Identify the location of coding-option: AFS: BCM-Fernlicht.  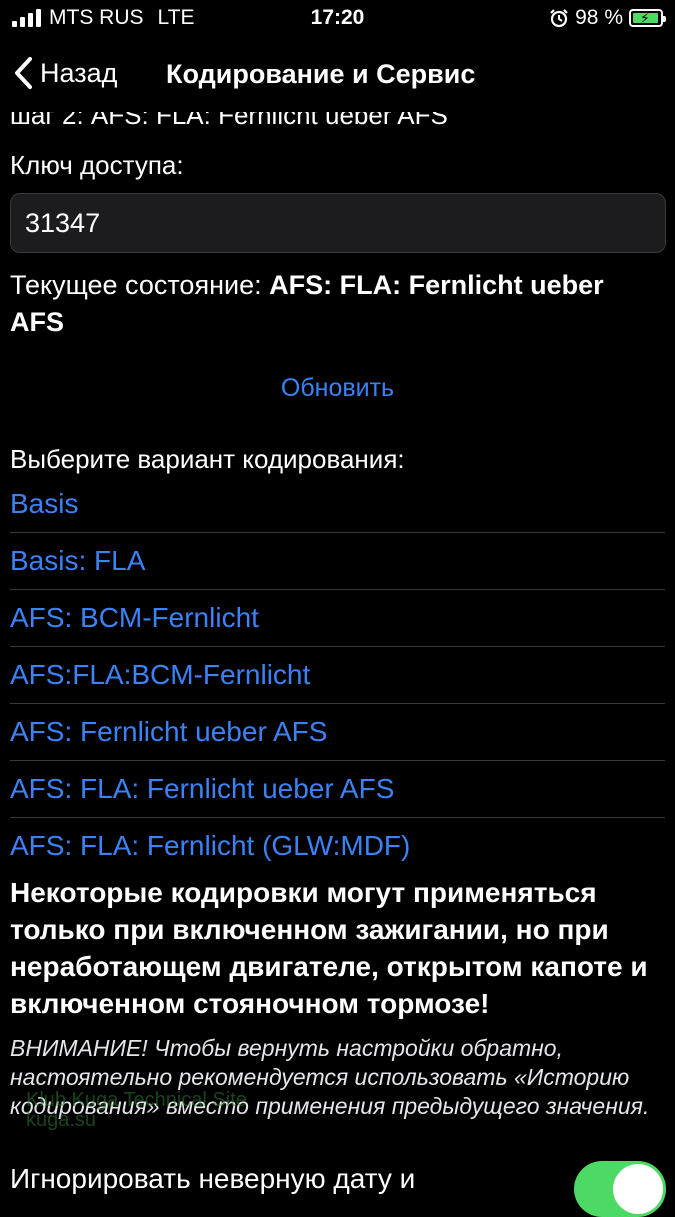
(337, 618).